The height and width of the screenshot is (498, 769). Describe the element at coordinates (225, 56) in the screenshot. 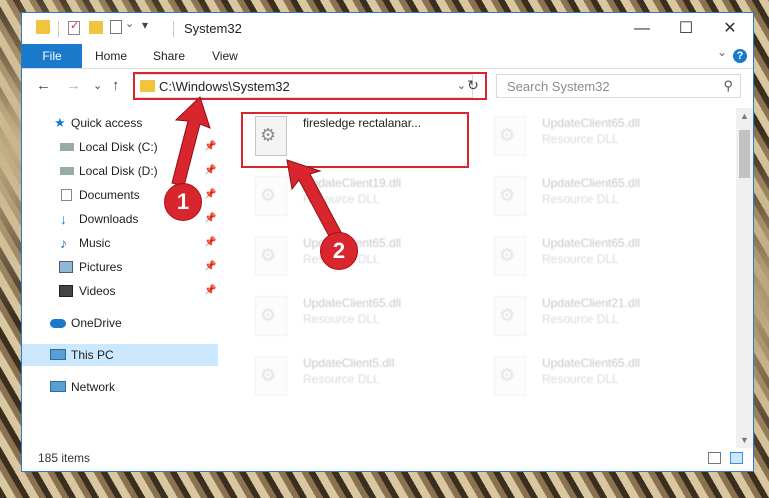

I see `tab-view: View` at that location.